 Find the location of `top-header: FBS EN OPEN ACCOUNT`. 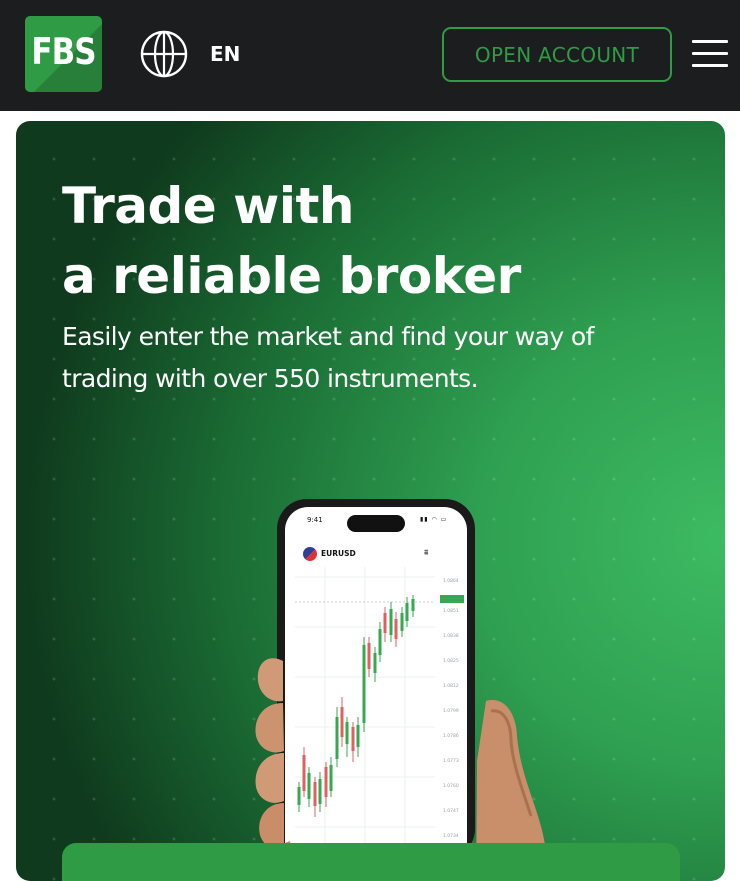

top-header: FBS EN OPEN ACCOUNT is located at coordinates (370, 55).